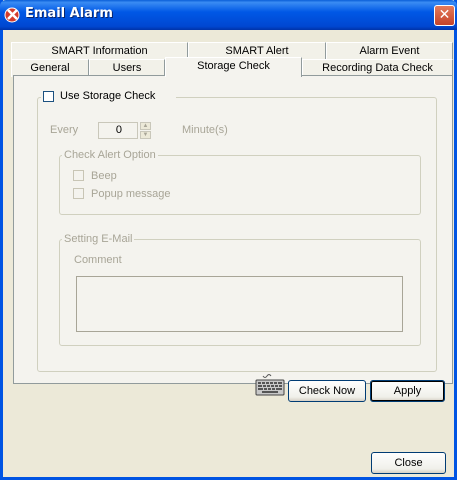  What do you see at coordinates (407, 391) in the screenshot?
I see `apply-button: Apply` at bounding box center [407, 391].